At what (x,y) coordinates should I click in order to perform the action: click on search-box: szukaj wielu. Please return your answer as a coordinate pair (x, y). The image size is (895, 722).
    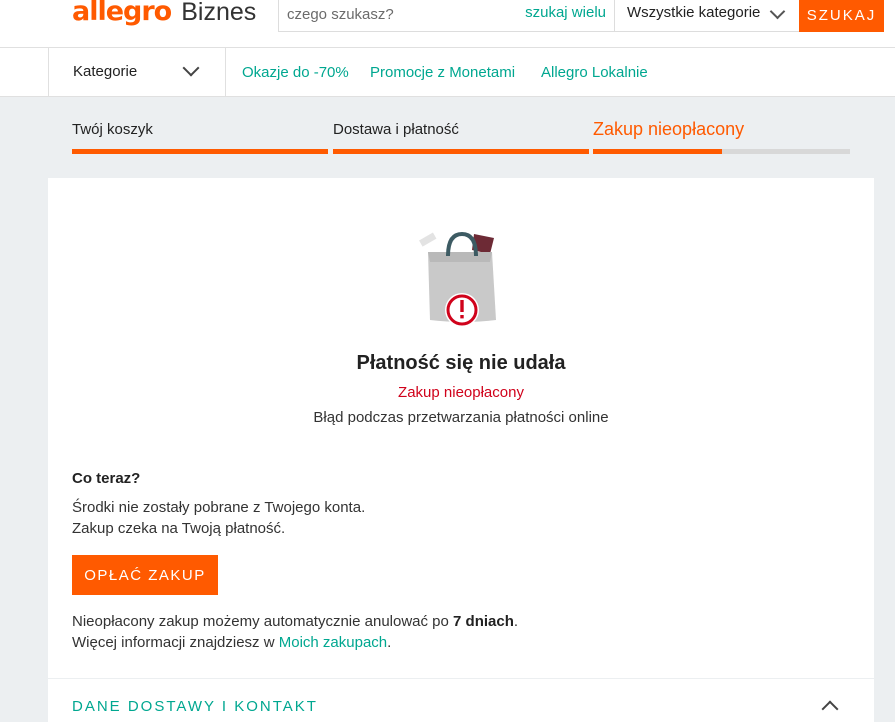
    Looking at the image, I should click on (446, 16).